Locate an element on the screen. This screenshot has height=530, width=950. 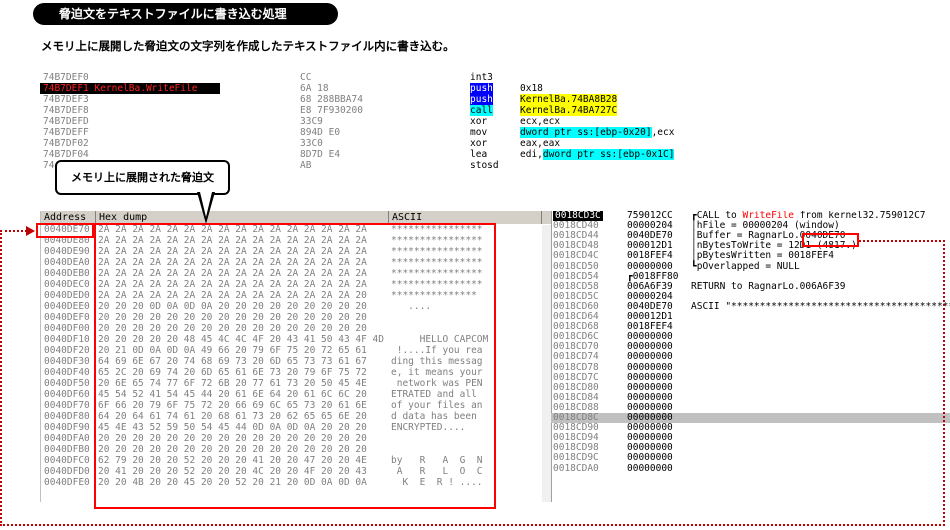
stack-row: 0018CDA0 00000000 is located at coordinates (750, 468).